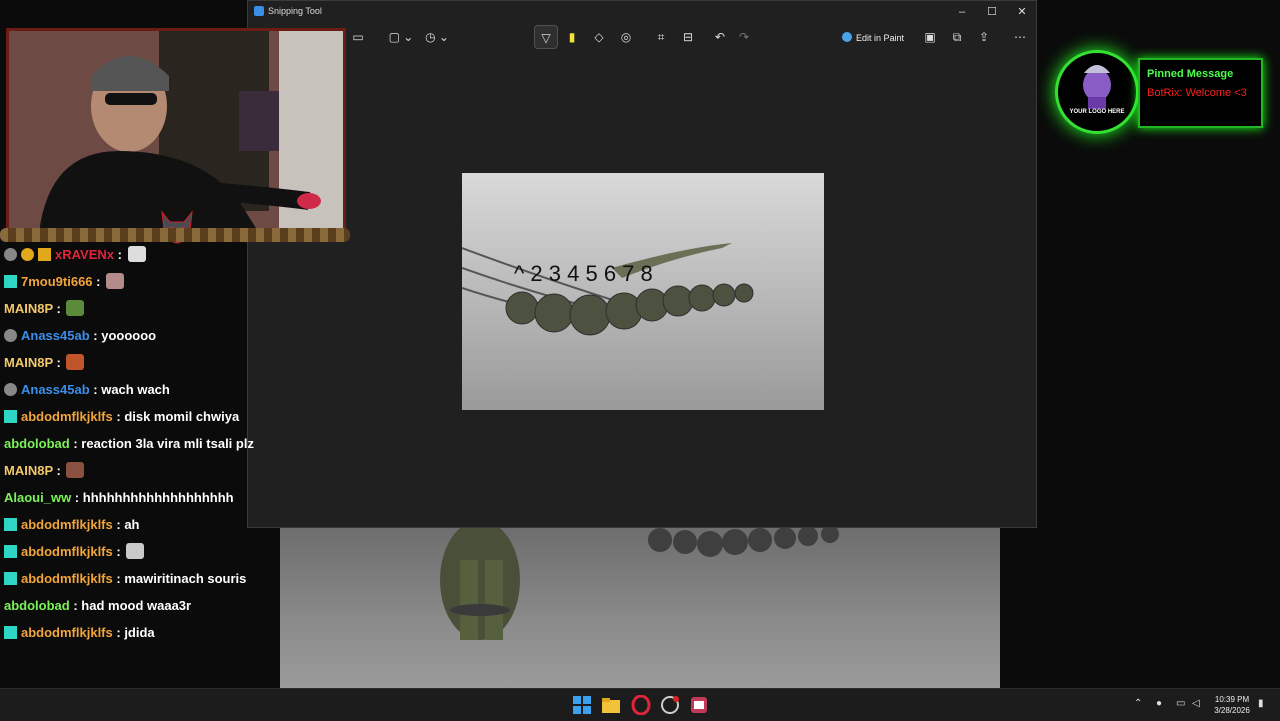  I want to click on opera-icon, so click(641, 705).